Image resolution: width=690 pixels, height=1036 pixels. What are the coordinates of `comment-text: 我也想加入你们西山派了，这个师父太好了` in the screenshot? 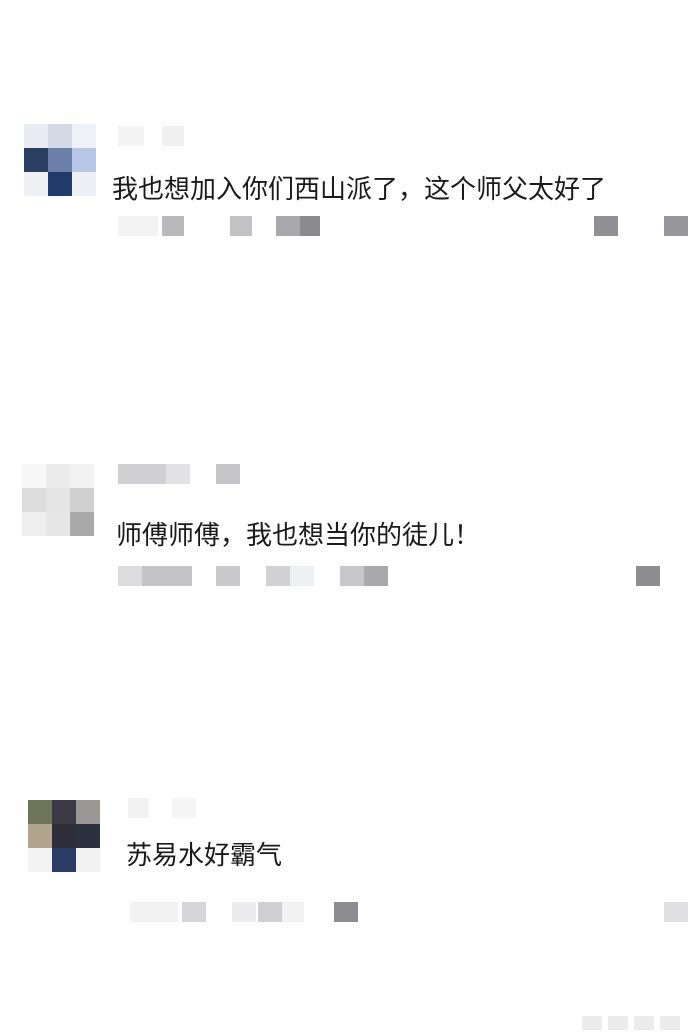 It's located at (359, 190).